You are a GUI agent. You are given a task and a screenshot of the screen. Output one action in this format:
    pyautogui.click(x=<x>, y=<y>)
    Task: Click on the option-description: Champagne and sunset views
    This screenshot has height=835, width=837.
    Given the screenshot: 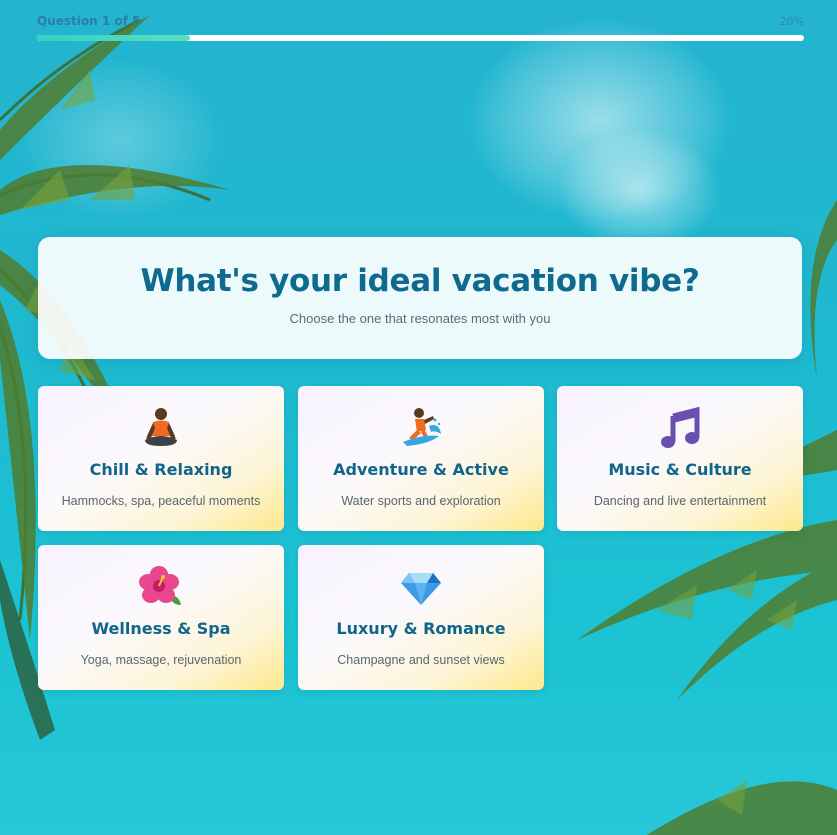 What is the action you would take?
    pyautogui.click(x=421, y=660)
    